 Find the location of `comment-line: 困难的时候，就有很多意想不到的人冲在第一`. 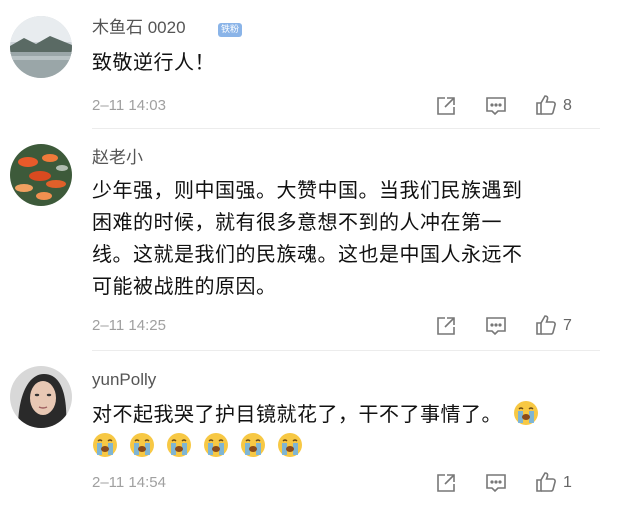

comment-line: 困难的时候，就有很多意想不到的人冲在第一 is located at coordinates (297, 222).